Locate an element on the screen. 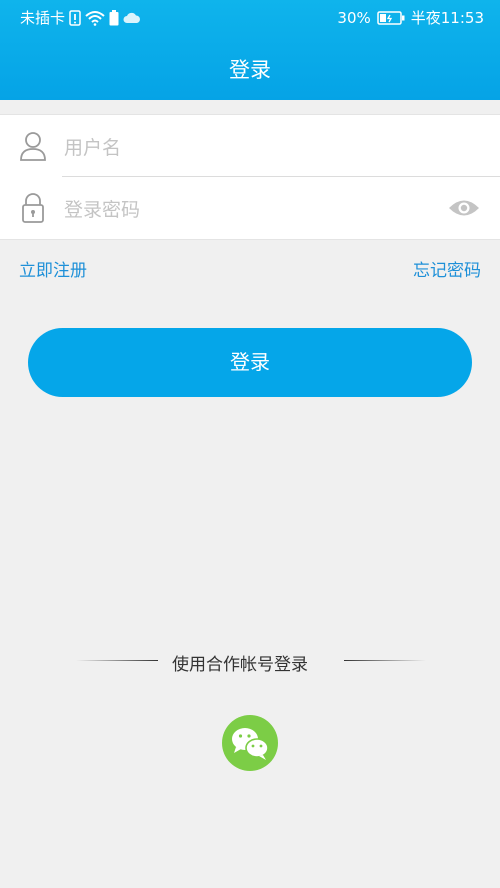 The height and width of the screenshot is (888, 500). third-party-login-label: 使用合作帐号登录 is located at coordinates (240, 665).